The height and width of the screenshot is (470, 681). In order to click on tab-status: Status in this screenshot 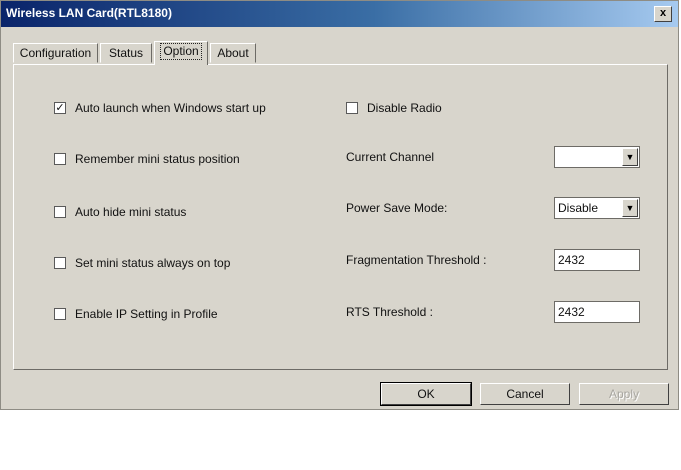, I will do `click(126, 53)`.